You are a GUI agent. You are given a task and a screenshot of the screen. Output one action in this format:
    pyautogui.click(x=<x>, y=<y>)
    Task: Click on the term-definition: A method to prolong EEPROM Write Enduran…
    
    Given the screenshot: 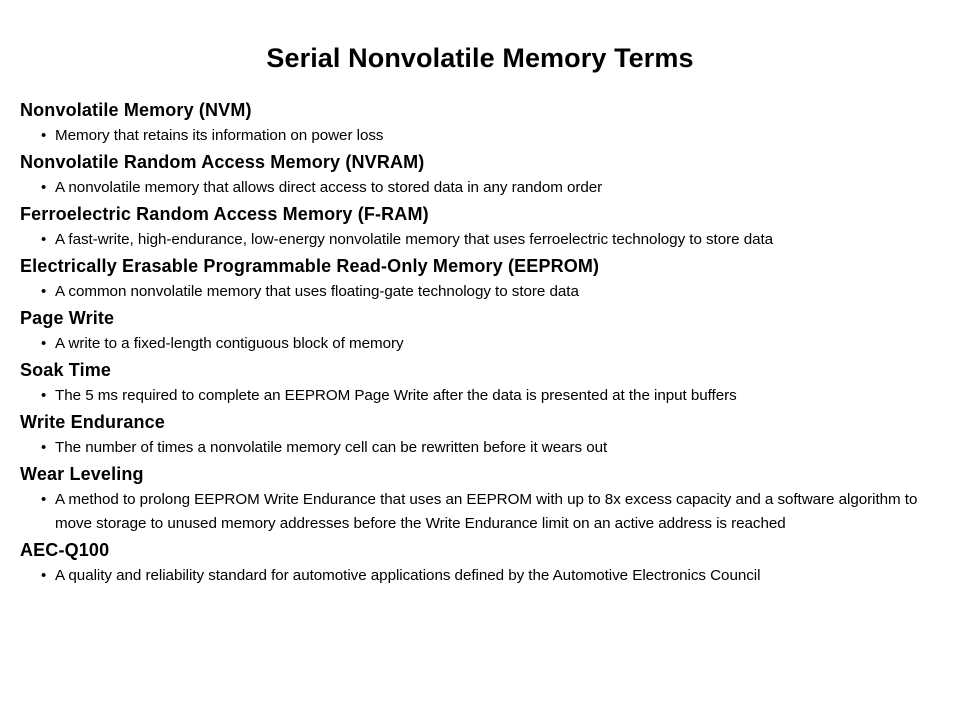 What is the action you would take?
    pyautogui.click(x=486, y=511)
    